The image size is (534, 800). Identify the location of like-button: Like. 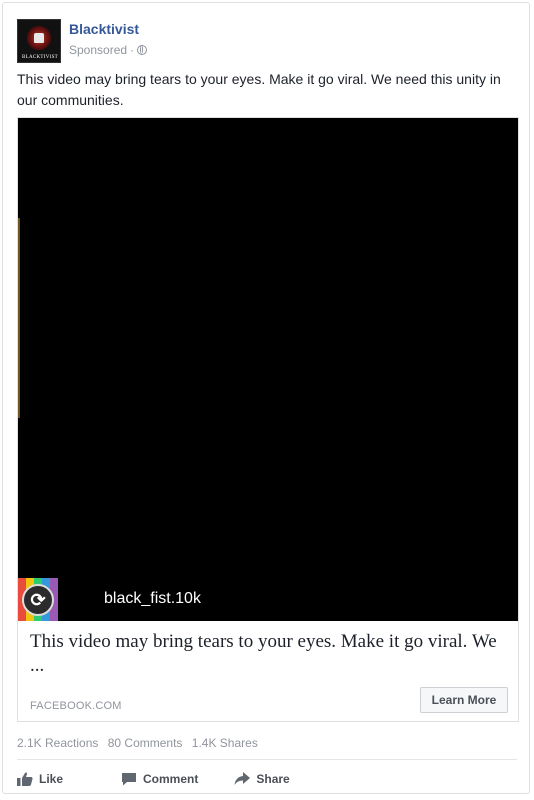
(40, 779).